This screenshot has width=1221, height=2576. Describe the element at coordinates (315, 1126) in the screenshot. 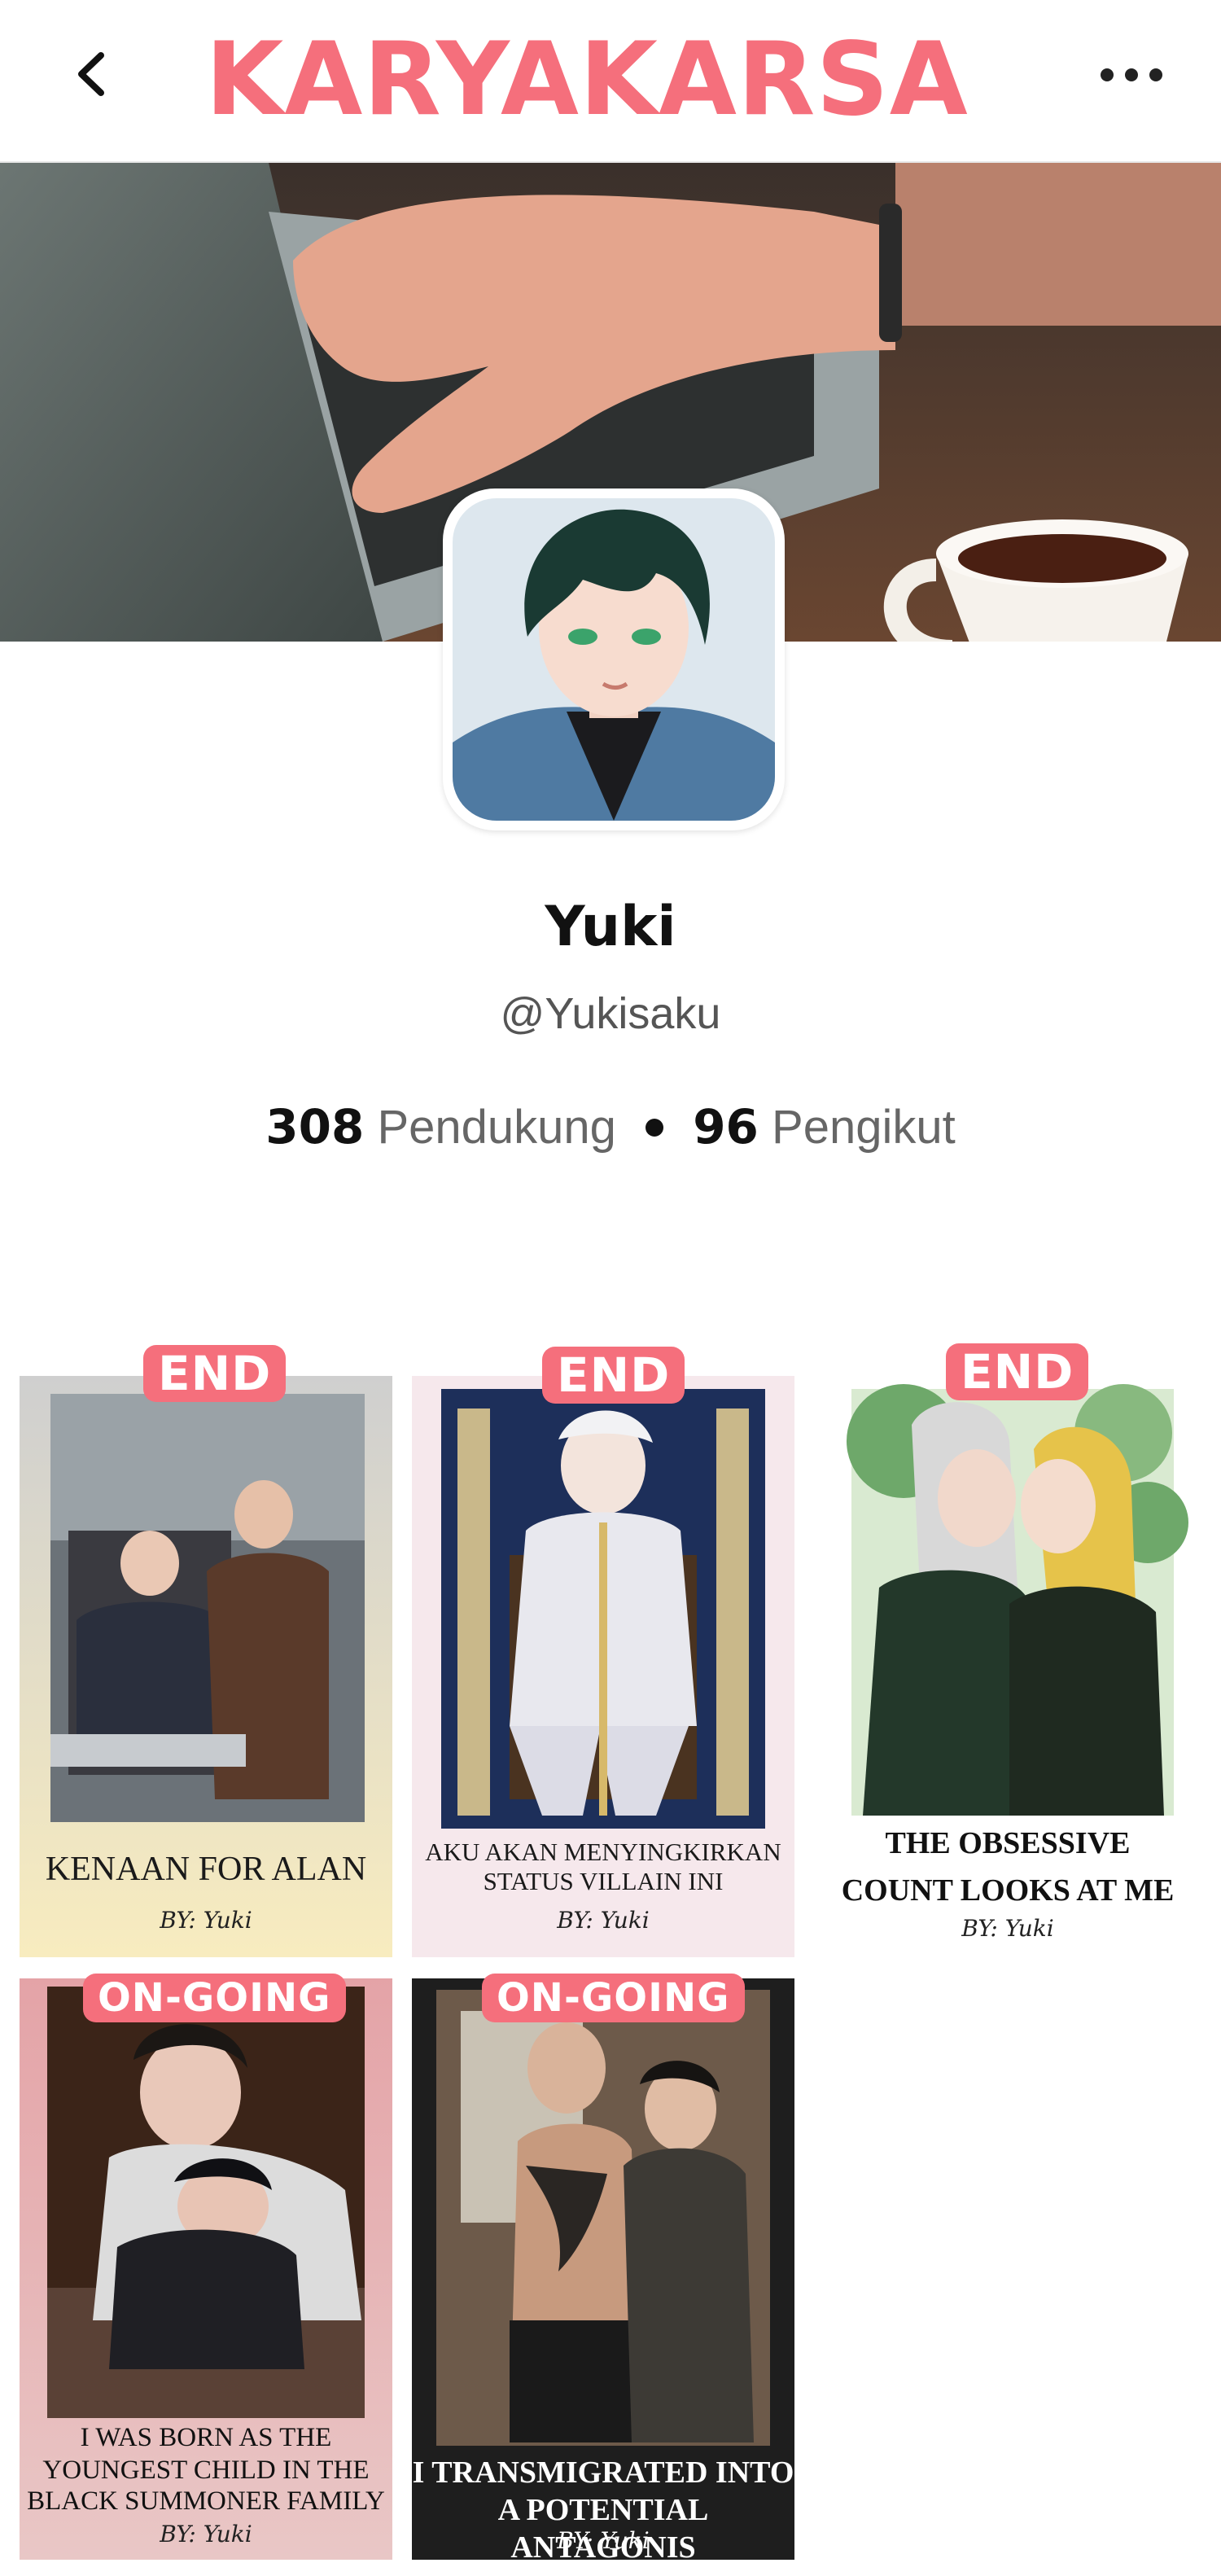

I see `supporters-count: 308` at that location.